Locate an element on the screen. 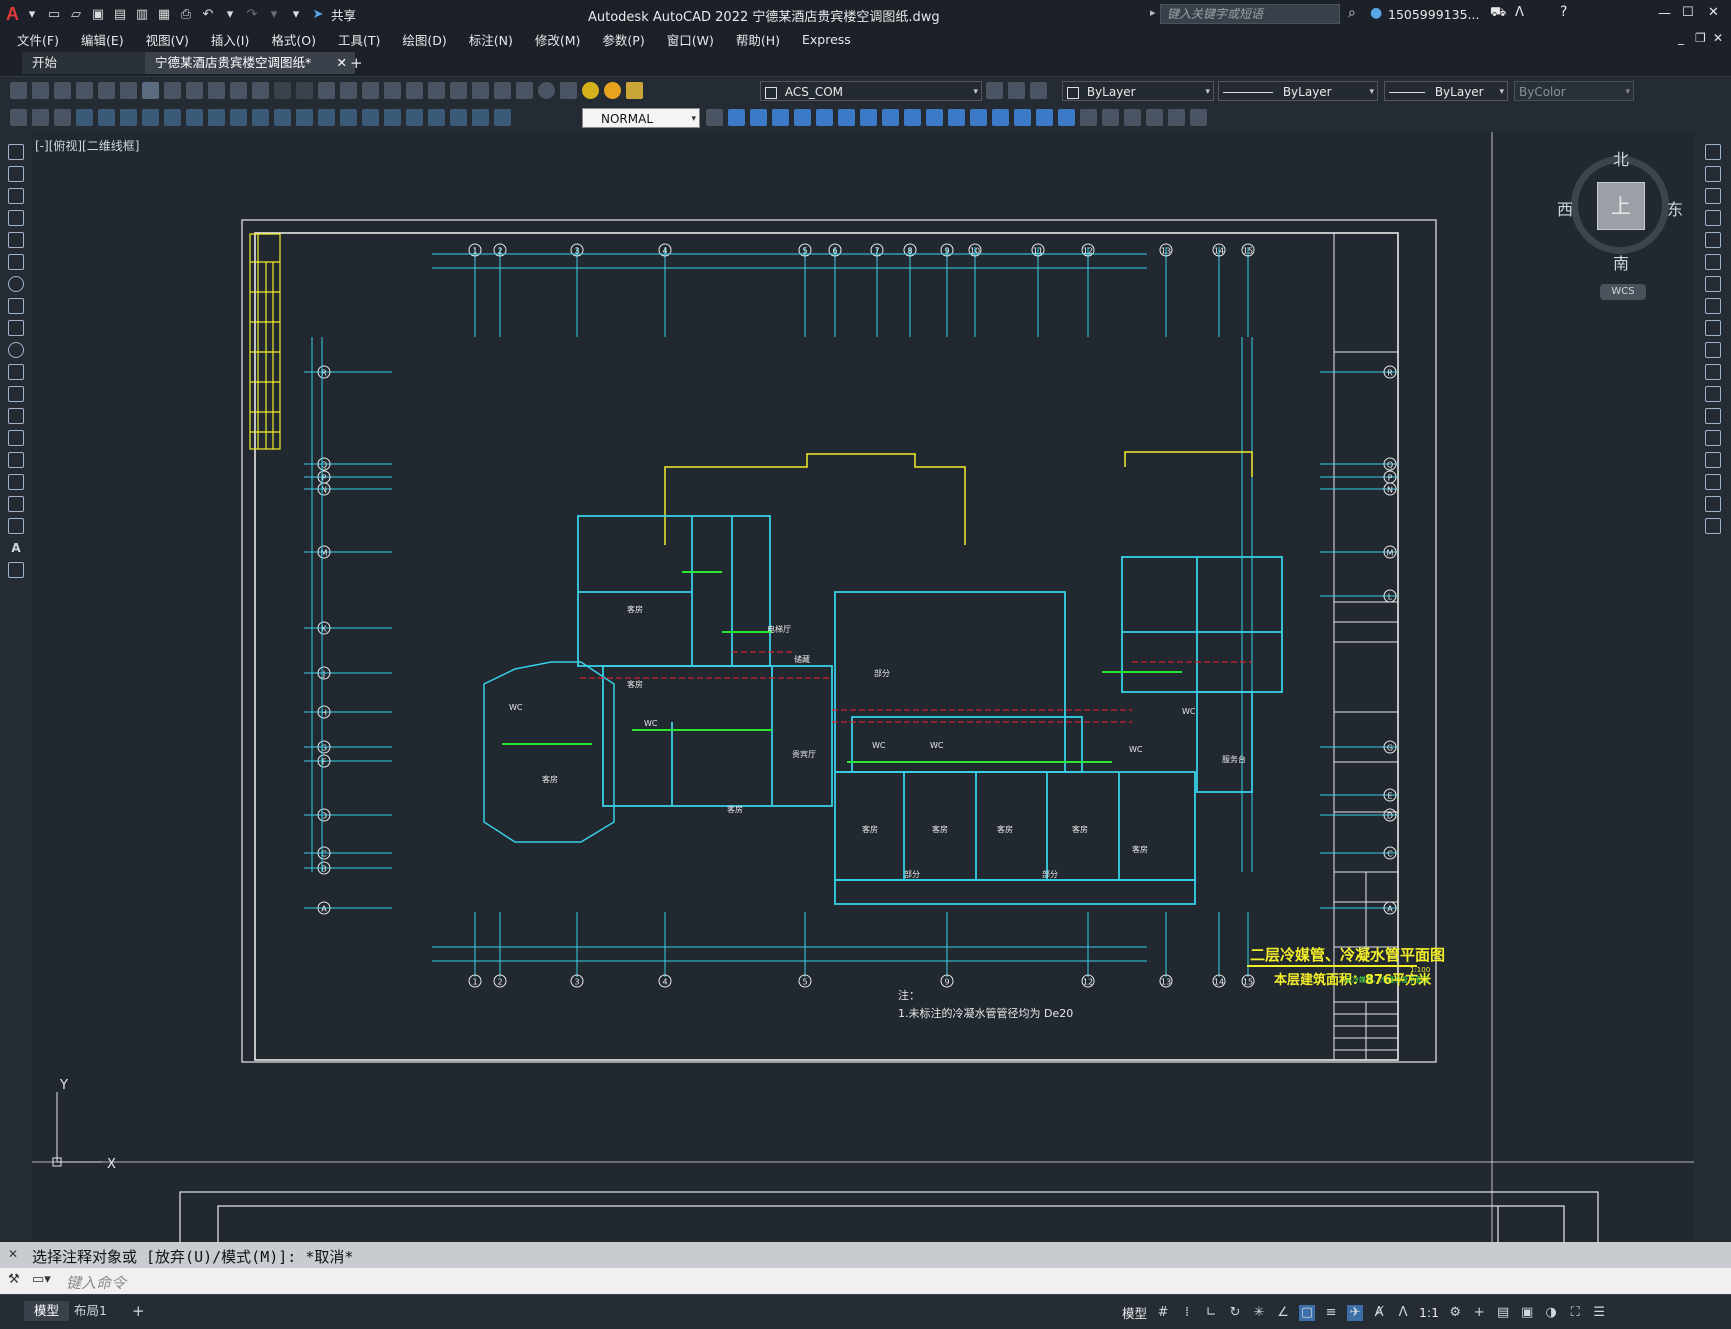 The image size is (1731, 1329). menu-window: 窗口(W) is located at coordinates (690, 39).